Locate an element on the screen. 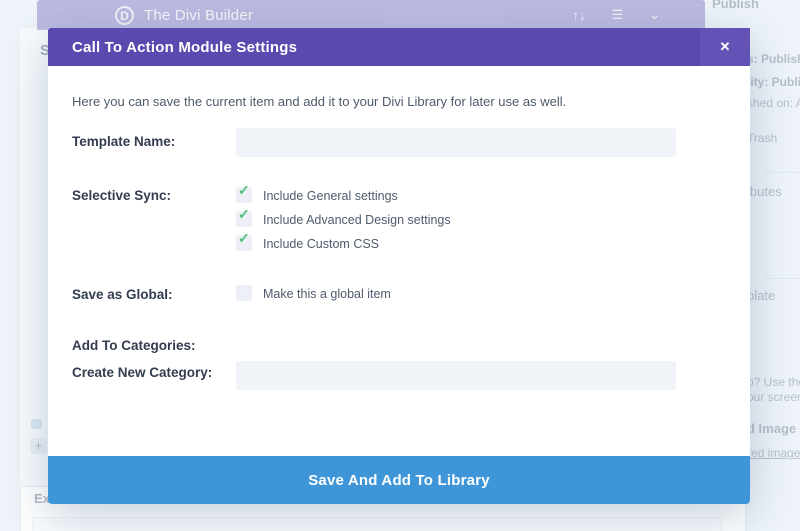  set-featured-image-link-fragment: red image is located at coordinates (773, 453).